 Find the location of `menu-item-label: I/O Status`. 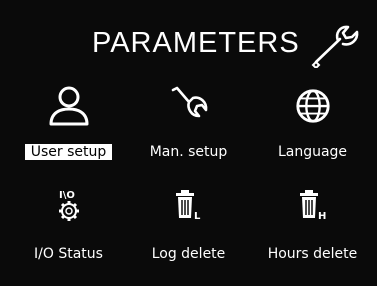

menu-item-label: I/O Status is located at coordinates (68, 254).